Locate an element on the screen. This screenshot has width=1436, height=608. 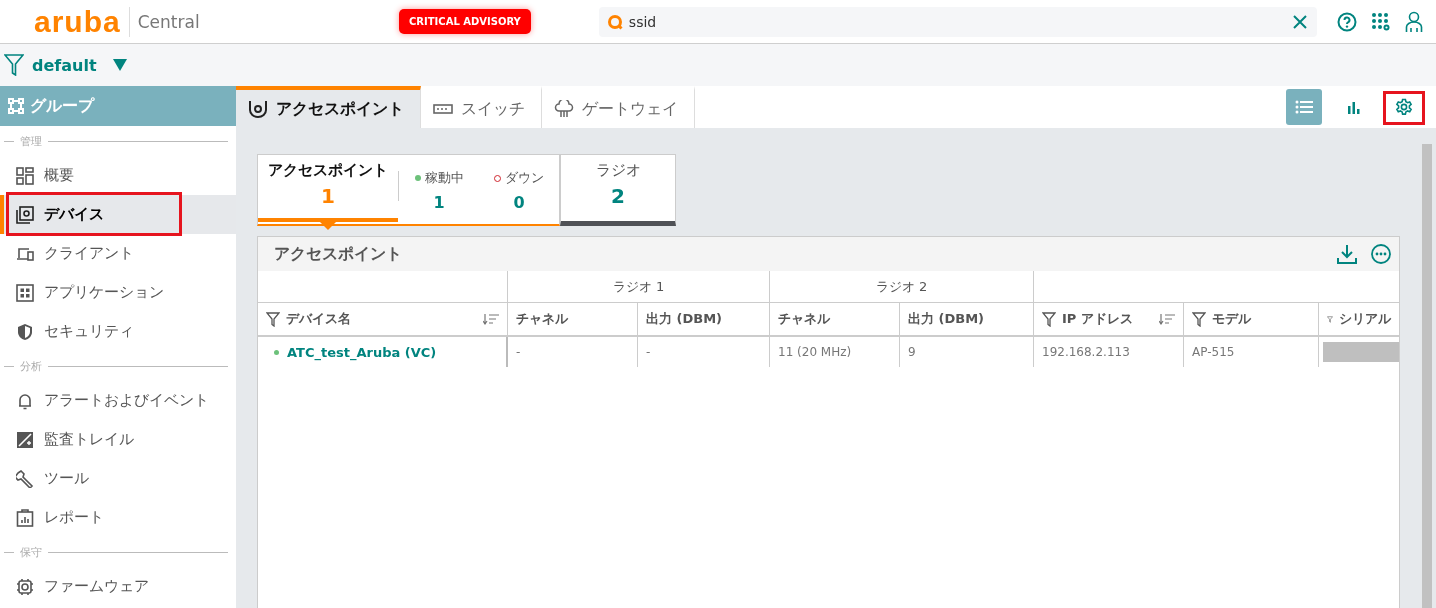
help-icon is located at coordinates (1346, 21).